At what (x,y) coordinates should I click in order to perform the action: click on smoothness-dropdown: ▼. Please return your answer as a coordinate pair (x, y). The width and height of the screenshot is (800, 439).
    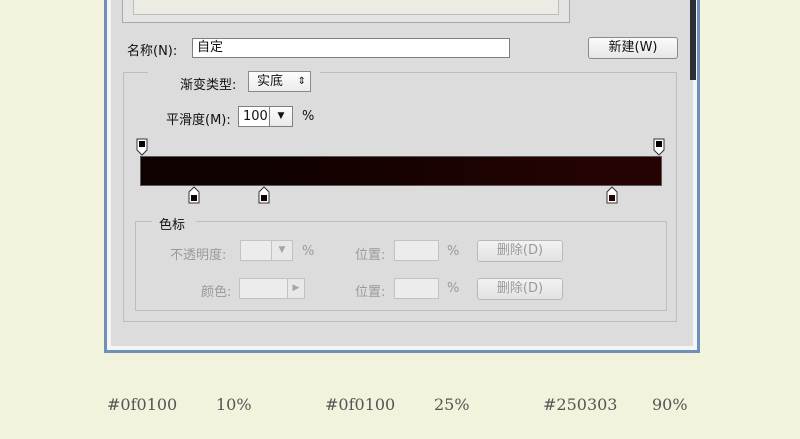
    Looking at the image, I should click on (281, 116).